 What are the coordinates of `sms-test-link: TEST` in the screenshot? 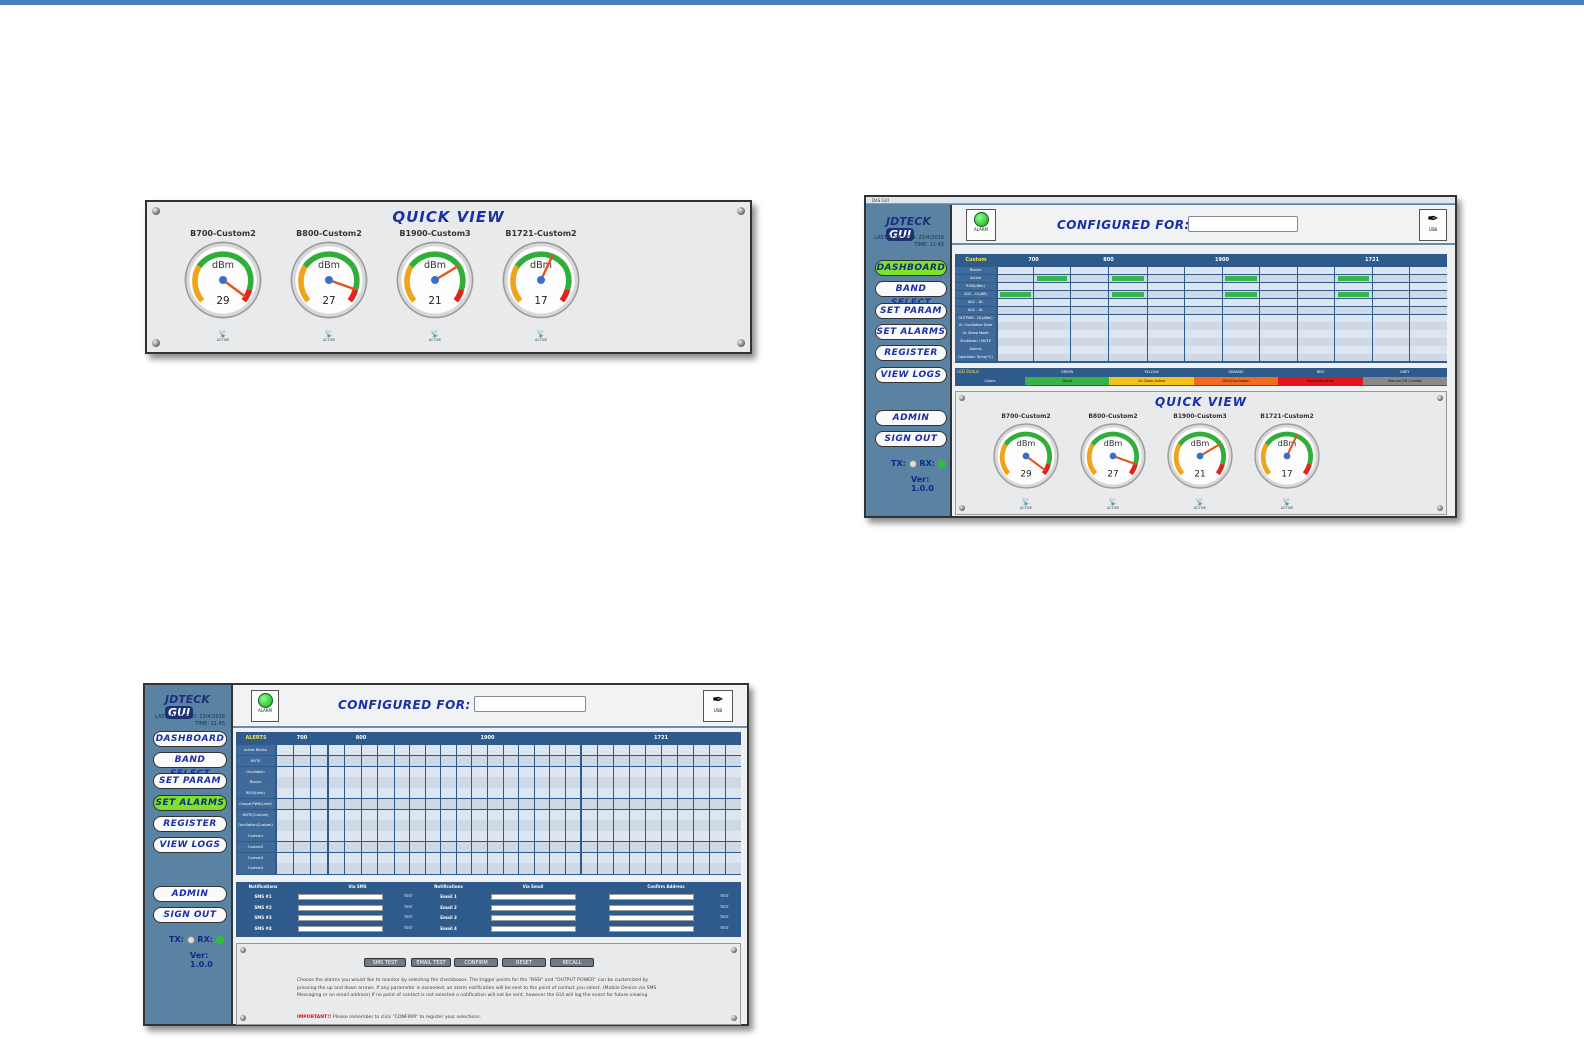 It's located at (408, 917).